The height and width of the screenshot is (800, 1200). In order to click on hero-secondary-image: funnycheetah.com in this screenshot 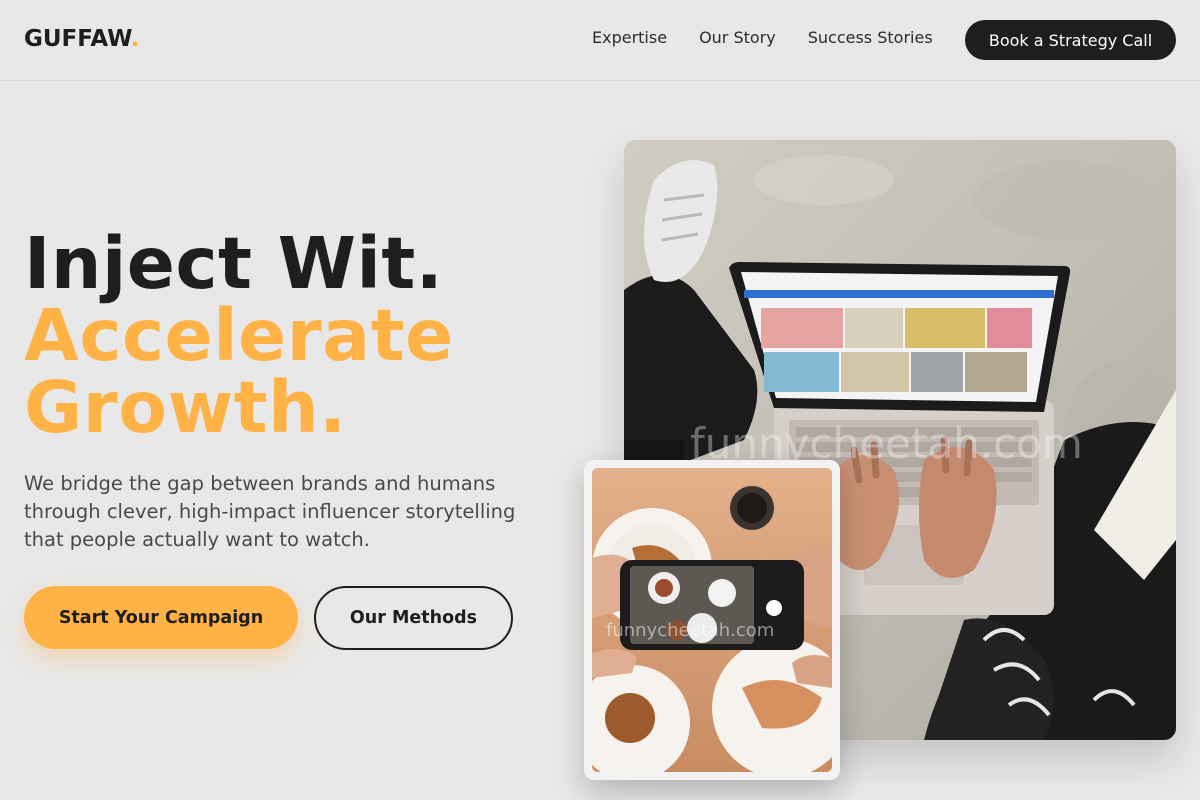, I will do `click(712, 620)`.